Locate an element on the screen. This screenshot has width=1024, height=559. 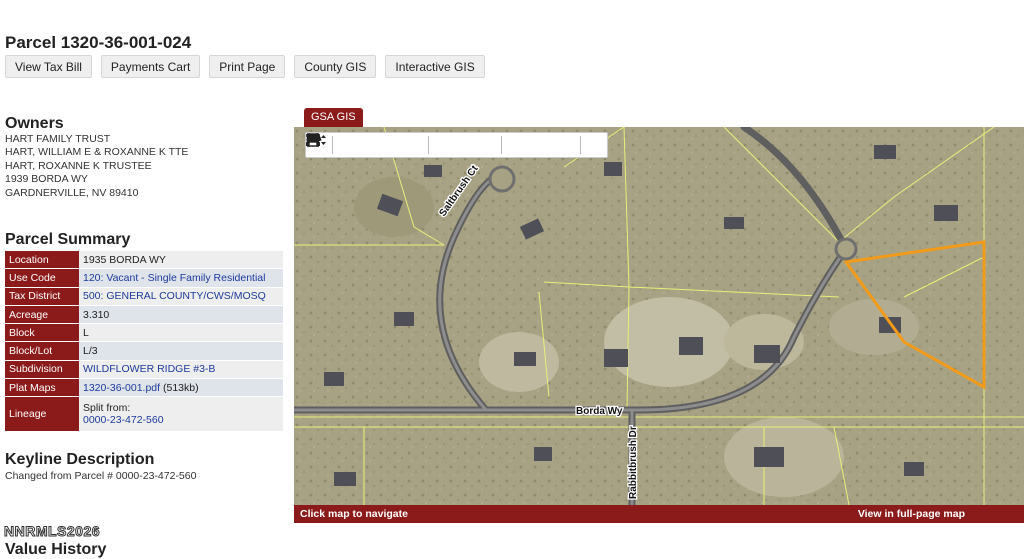
owner-line: HART, ROXANNE K TRUSTEE is located at coordinates (78, 165).